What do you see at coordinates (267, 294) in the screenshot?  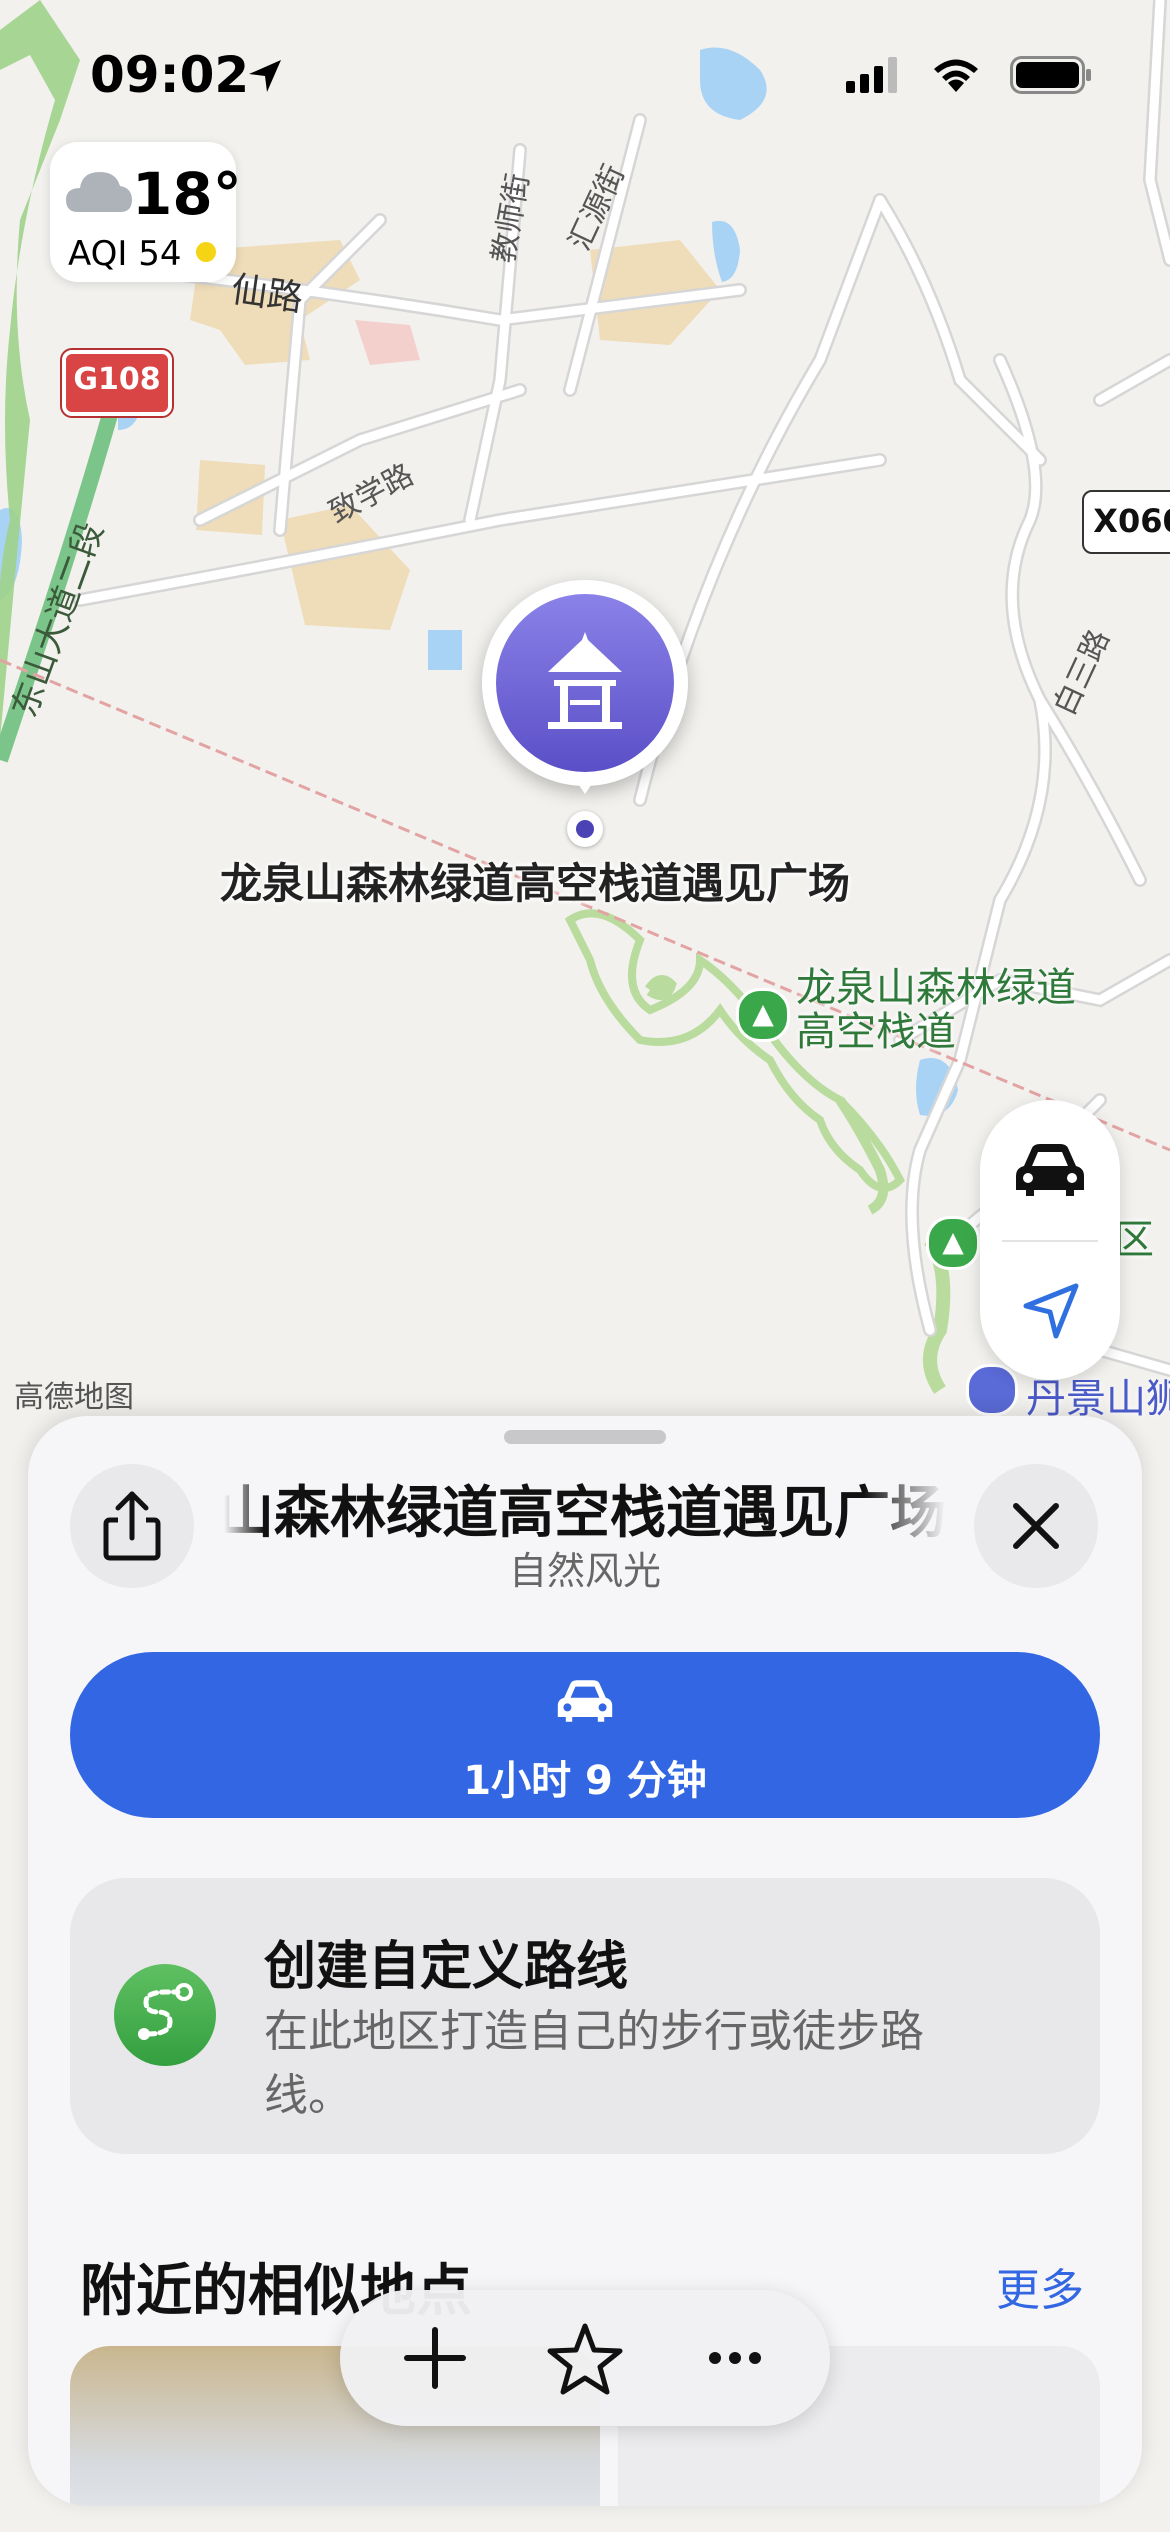 I see `road-label-xianlu: 仙路` at bounding box center [267, 294].